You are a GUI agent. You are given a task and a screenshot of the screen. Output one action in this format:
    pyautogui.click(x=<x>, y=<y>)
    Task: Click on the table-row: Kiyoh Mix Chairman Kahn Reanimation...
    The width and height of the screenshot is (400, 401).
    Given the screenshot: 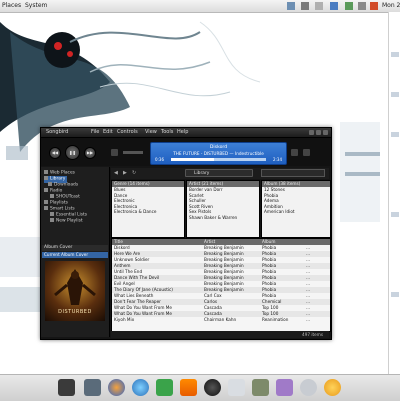 What is the action you would take?
    pyautogui.click(x=221, y=320)
    